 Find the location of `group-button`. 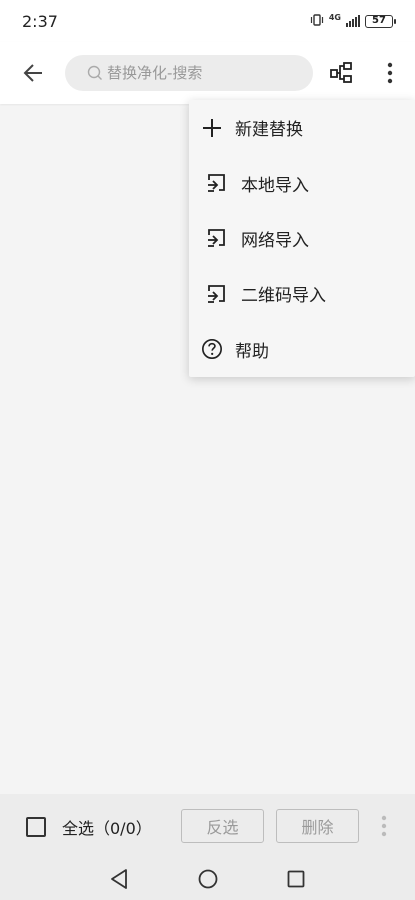

group-button is located at coordinates (341, 73).